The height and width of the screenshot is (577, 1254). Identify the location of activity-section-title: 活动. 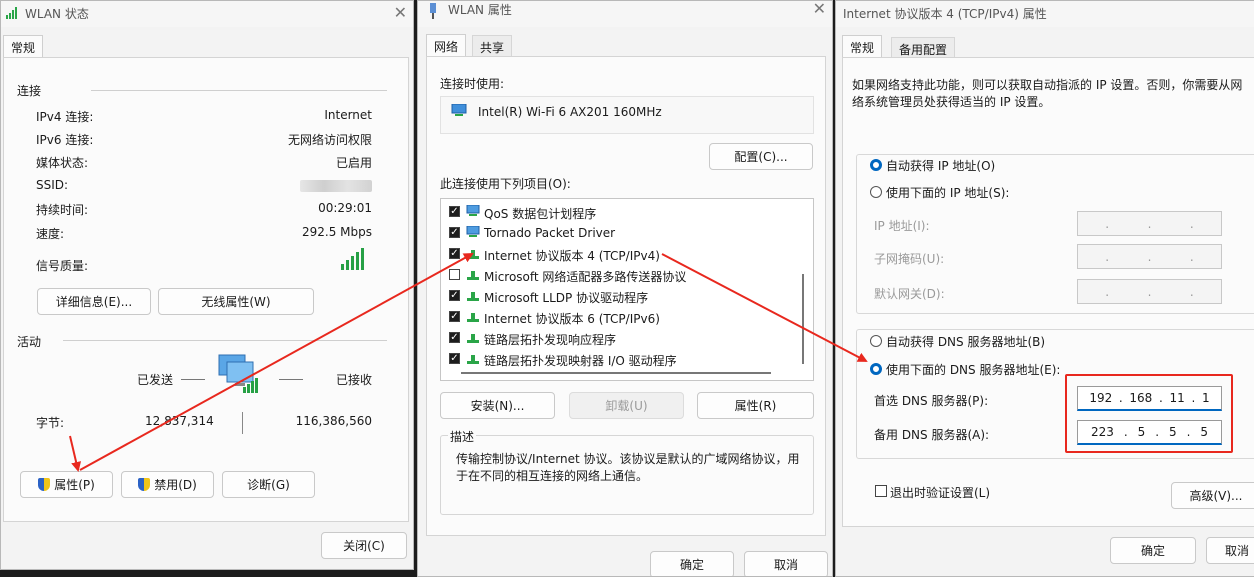
(29, 342).